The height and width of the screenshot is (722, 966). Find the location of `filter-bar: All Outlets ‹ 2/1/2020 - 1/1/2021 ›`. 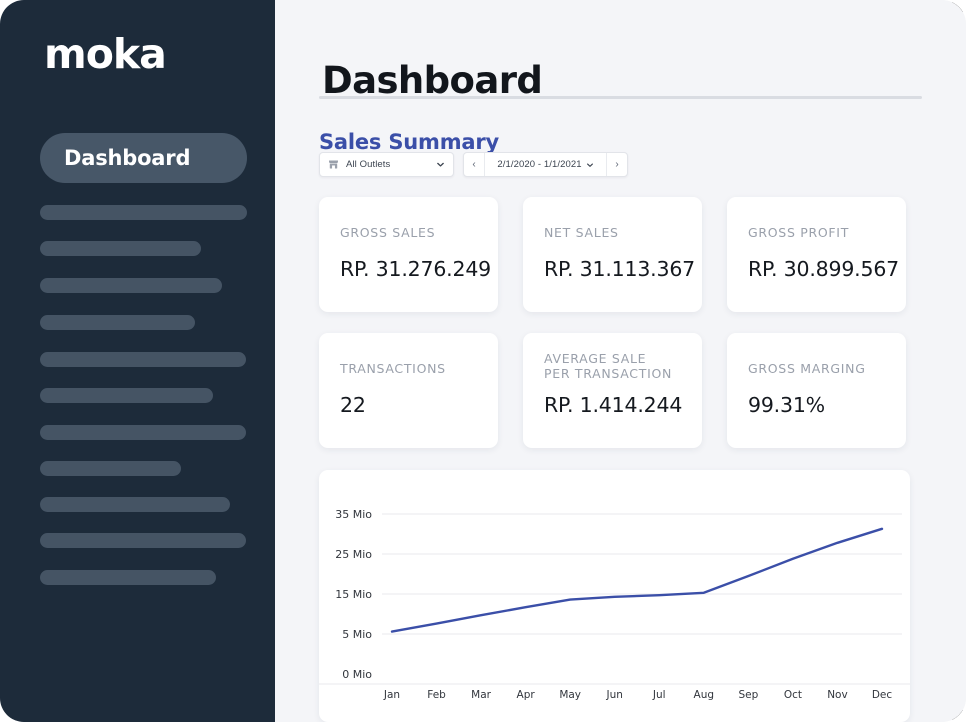

filter-bar: All Outlets ‹ 2/1/2020 - 1/1/2021 › is located at coordinates (473, 164).